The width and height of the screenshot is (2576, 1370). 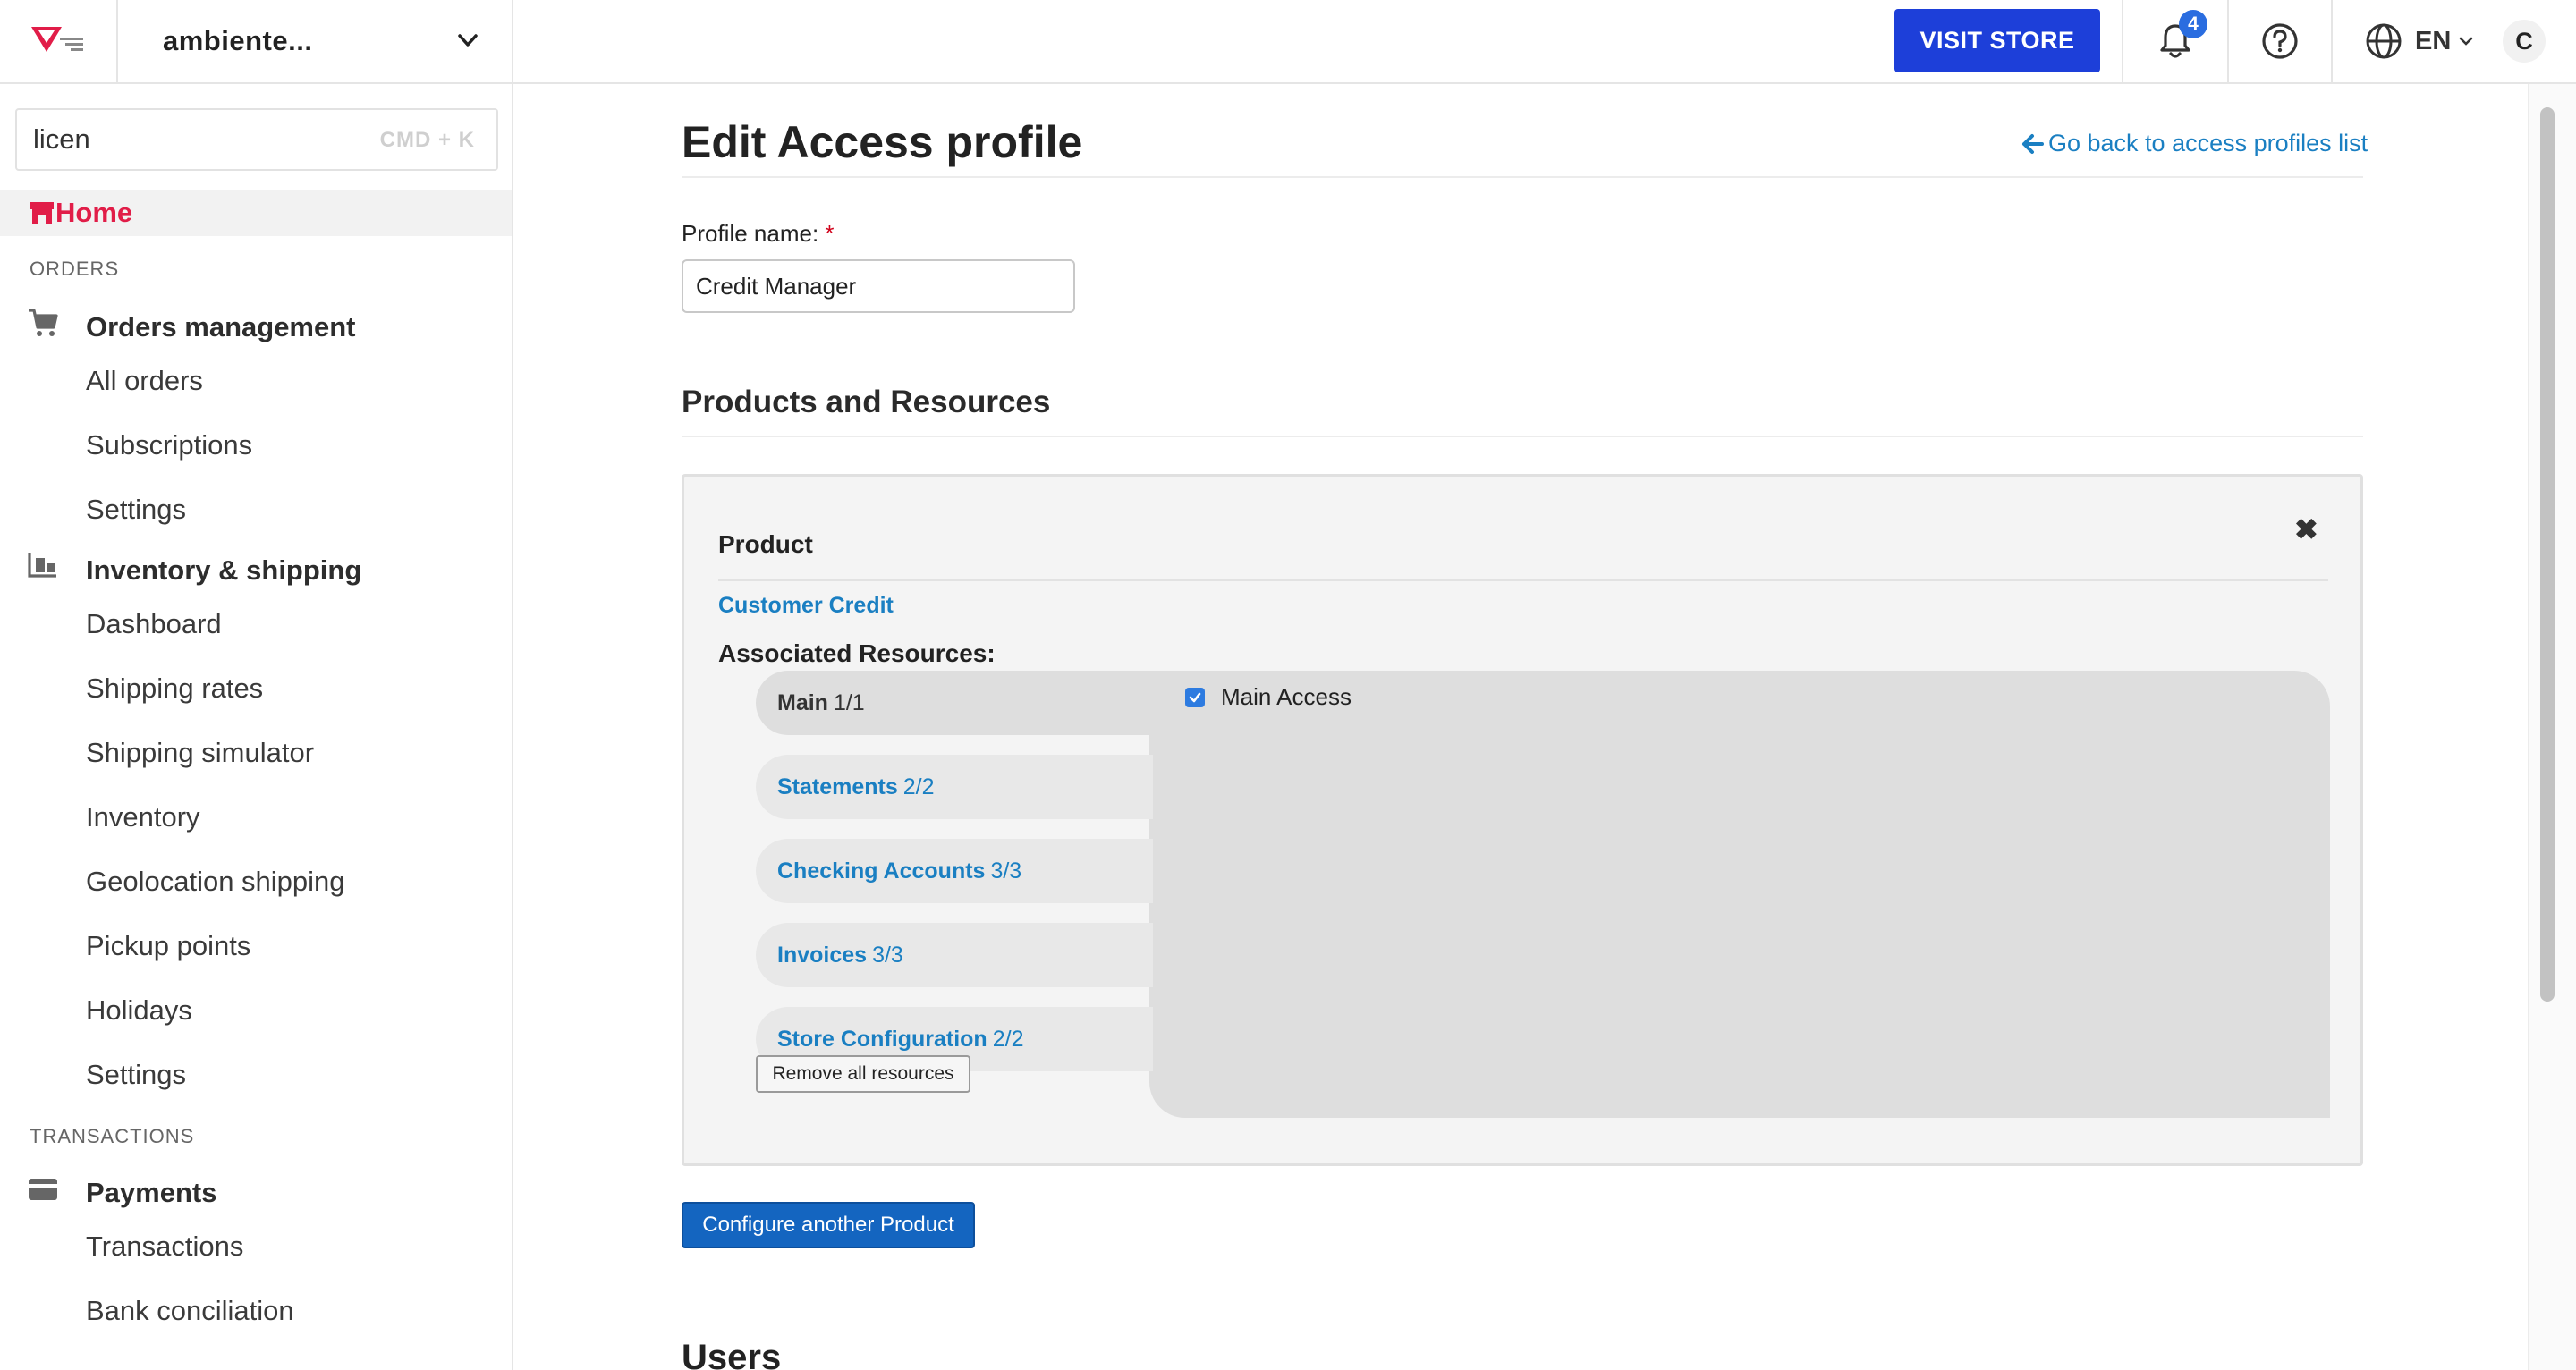 I want to click on resource-count: 1/1, so click(x=849, y=702).